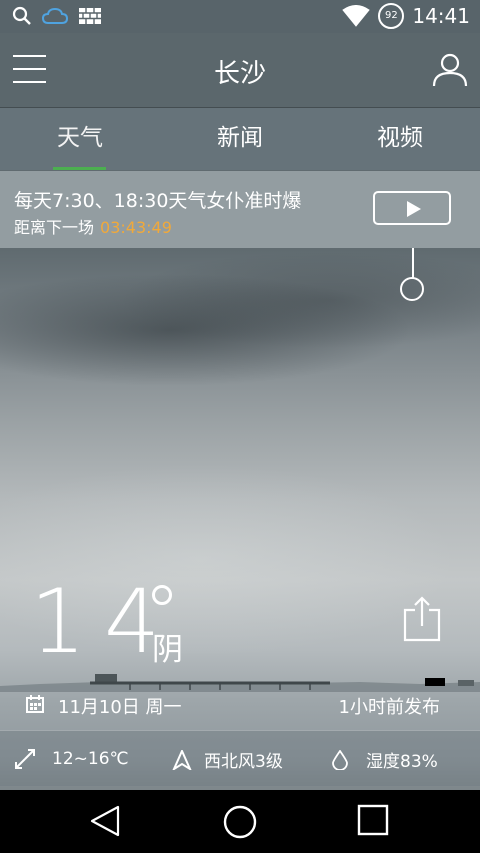 The image size is (480, 853). I want to click on battery-icon: 92, so click(391, 16).